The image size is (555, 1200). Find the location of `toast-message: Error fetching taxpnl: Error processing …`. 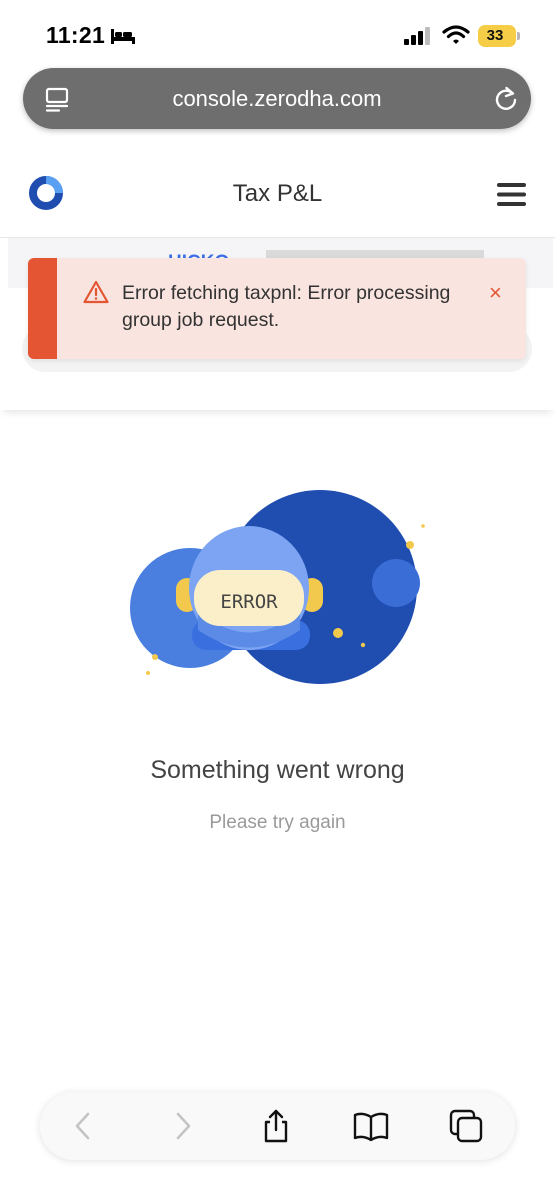

toast-message: Error fetching taxpnl: Error processing … is located at coordinates (286, 306).